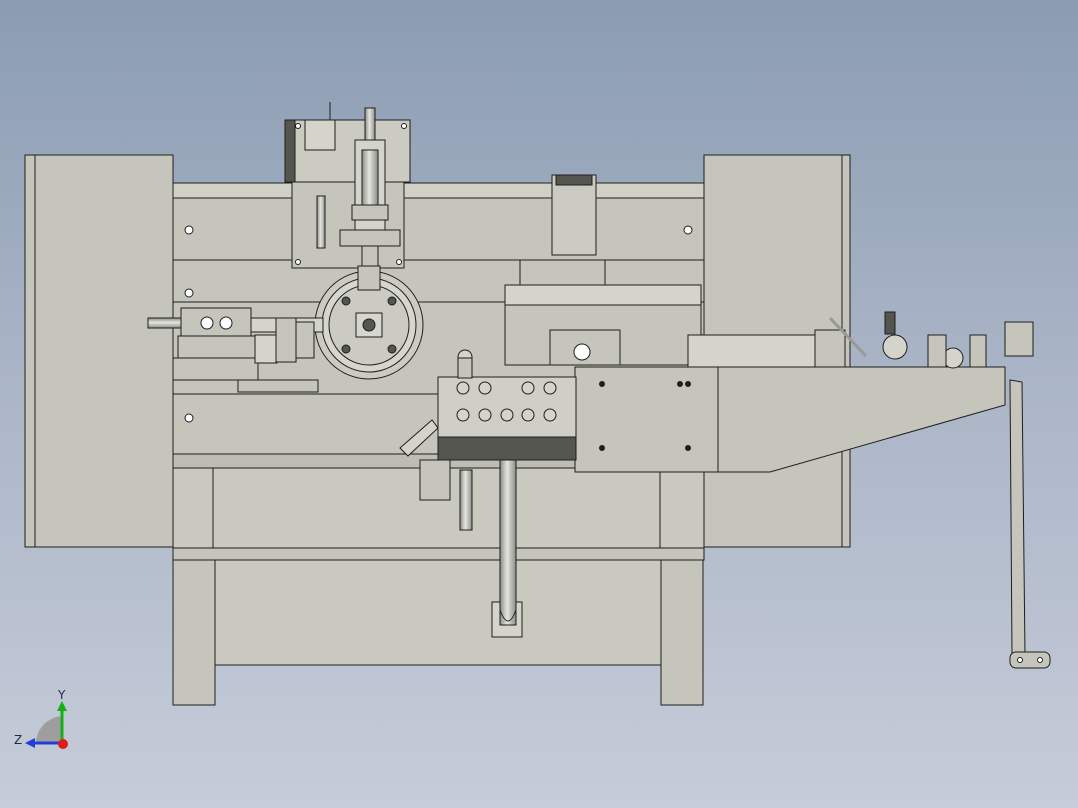  Describe the element at coordinates (507, 418) in the screenshot. I see `control-panel` at that location.